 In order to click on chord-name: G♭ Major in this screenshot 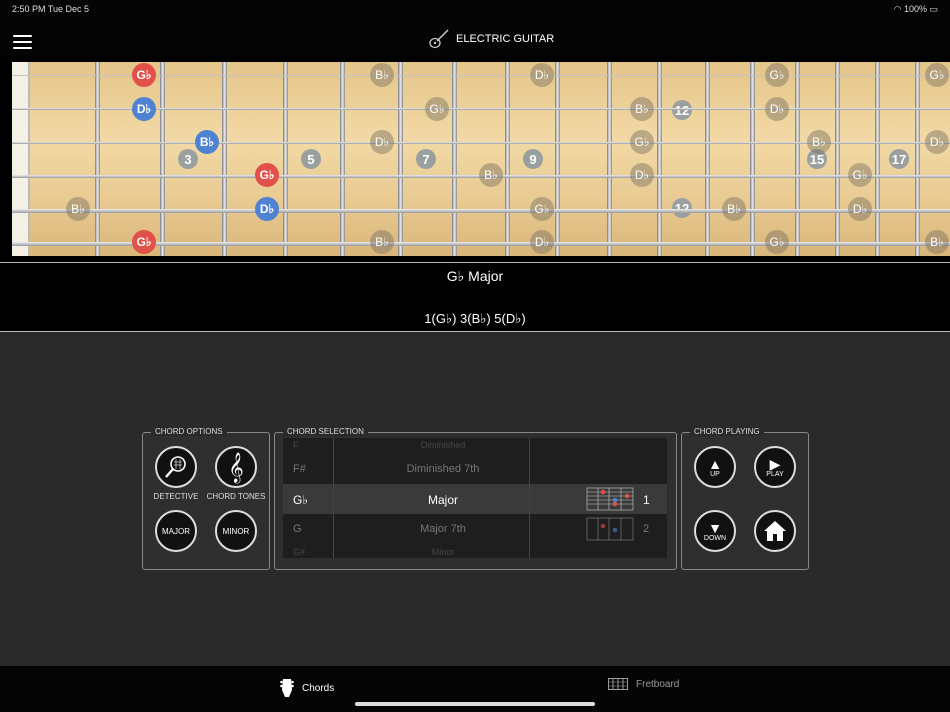, I will do `click(475, 276)`.